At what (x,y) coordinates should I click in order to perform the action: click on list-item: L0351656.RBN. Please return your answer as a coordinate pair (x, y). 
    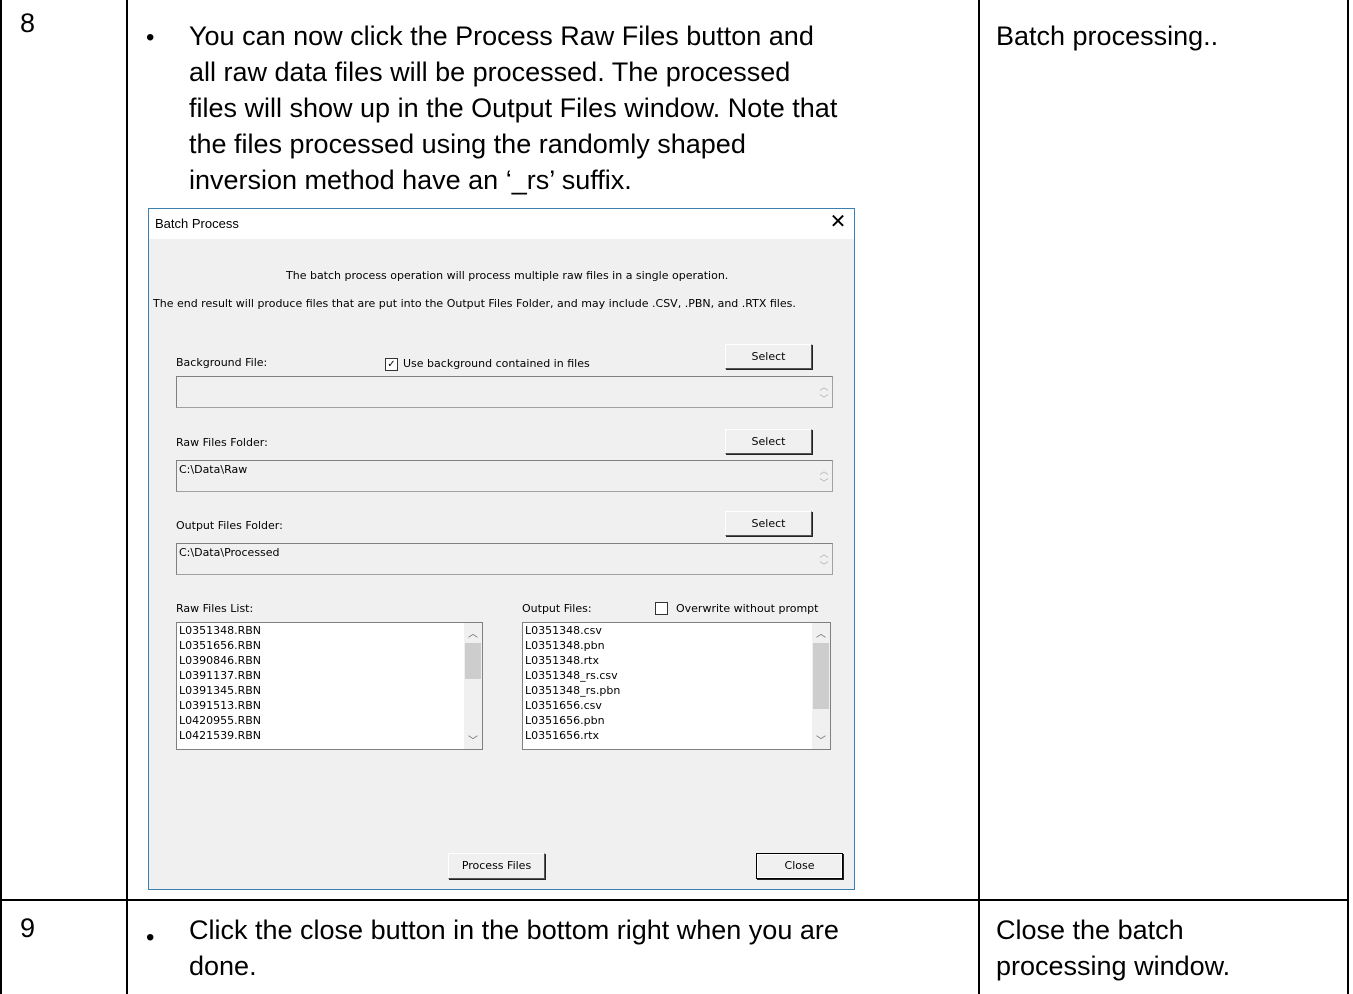
    Looking at the image, I should click on (329, 645).